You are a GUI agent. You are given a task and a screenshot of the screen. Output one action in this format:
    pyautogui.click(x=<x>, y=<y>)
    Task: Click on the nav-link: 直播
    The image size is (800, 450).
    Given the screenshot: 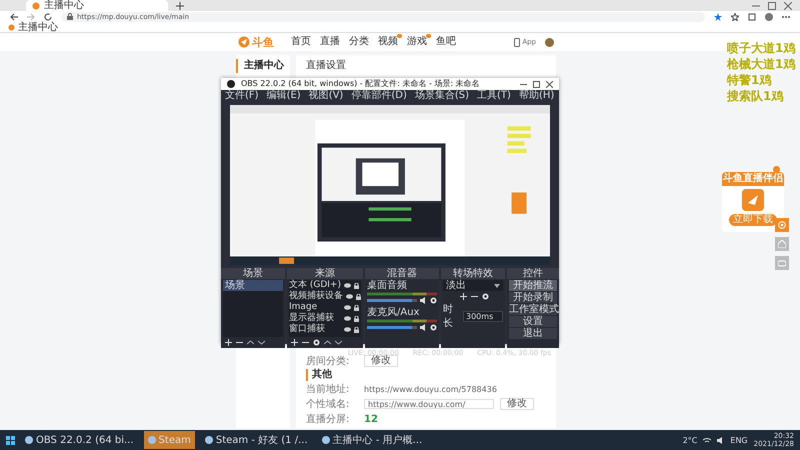 What is the action you would take?
    pyautogui.click(x=330, y=42)
    